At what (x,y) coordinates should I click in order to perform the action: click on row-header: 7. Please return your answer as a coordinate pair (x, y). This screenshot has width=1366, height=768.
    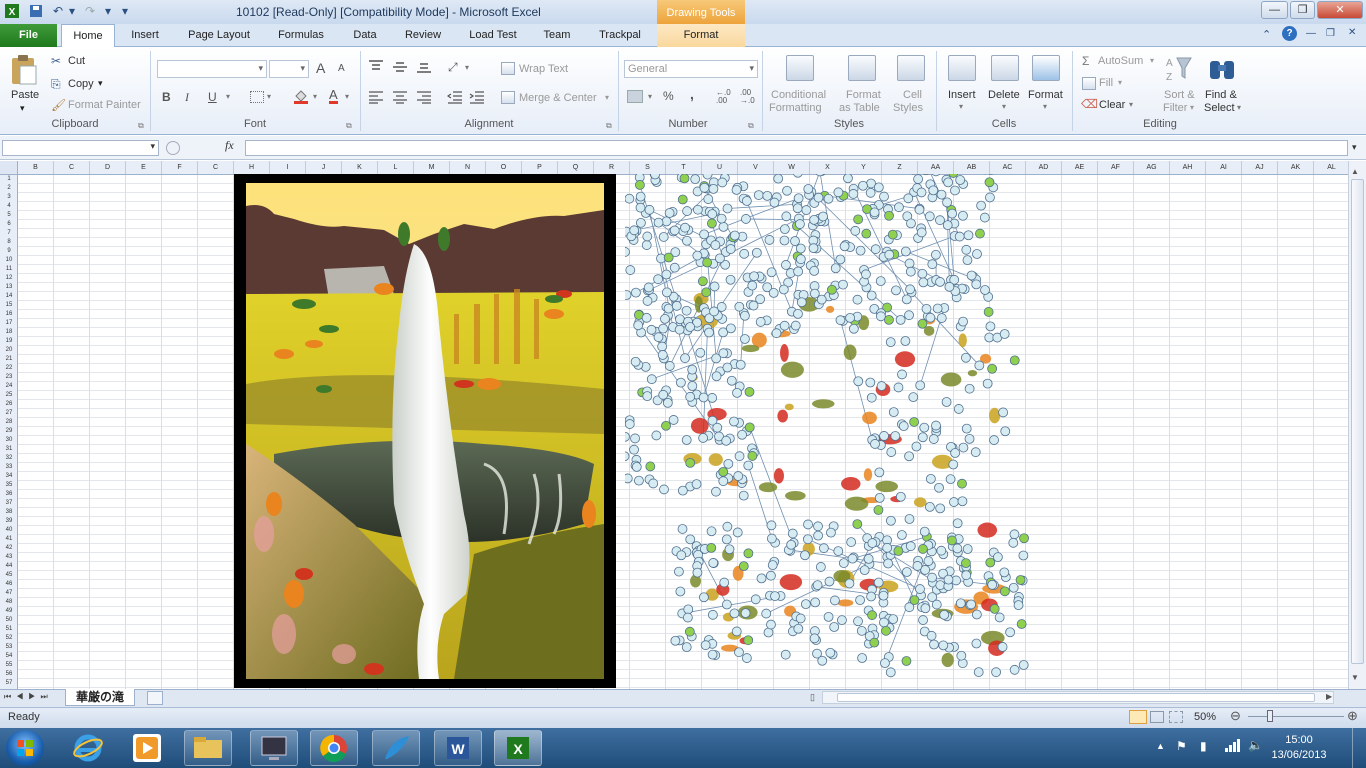
    Looking at the image, I should click on (8, 233).